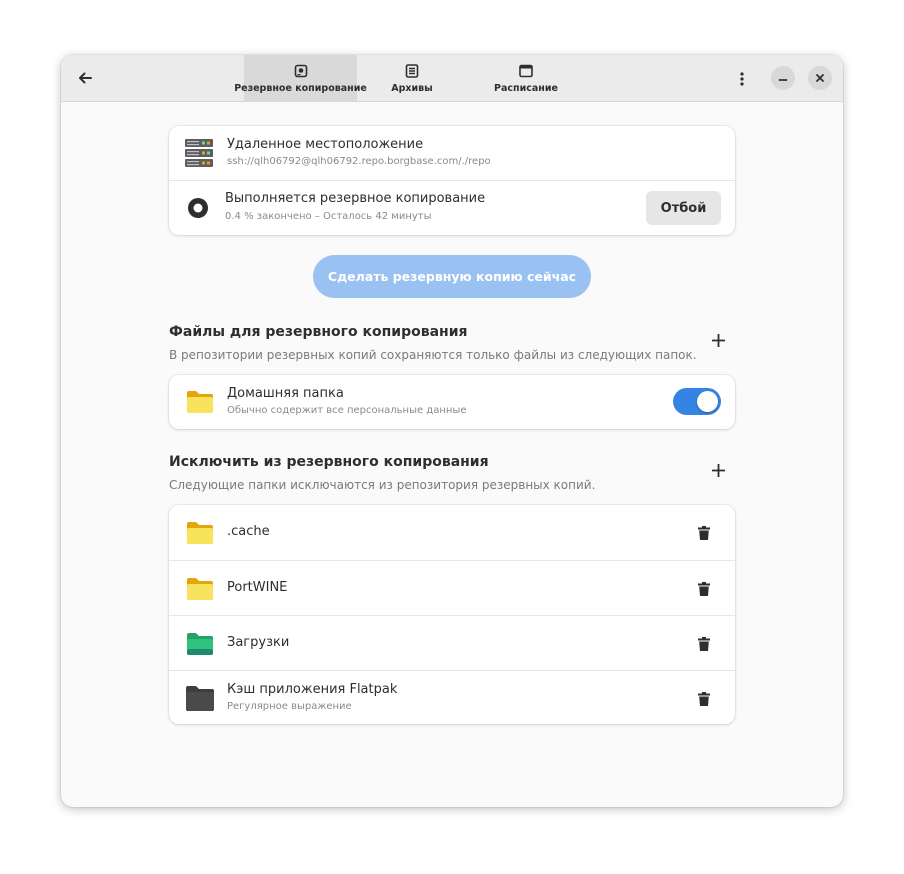 This screenshot has height=874, width=904. What do you see at coordinates (318, 332) in the screenshot?
I see `include-section-title: Файлы для резервного копирования` at bounding box center [318, 332].